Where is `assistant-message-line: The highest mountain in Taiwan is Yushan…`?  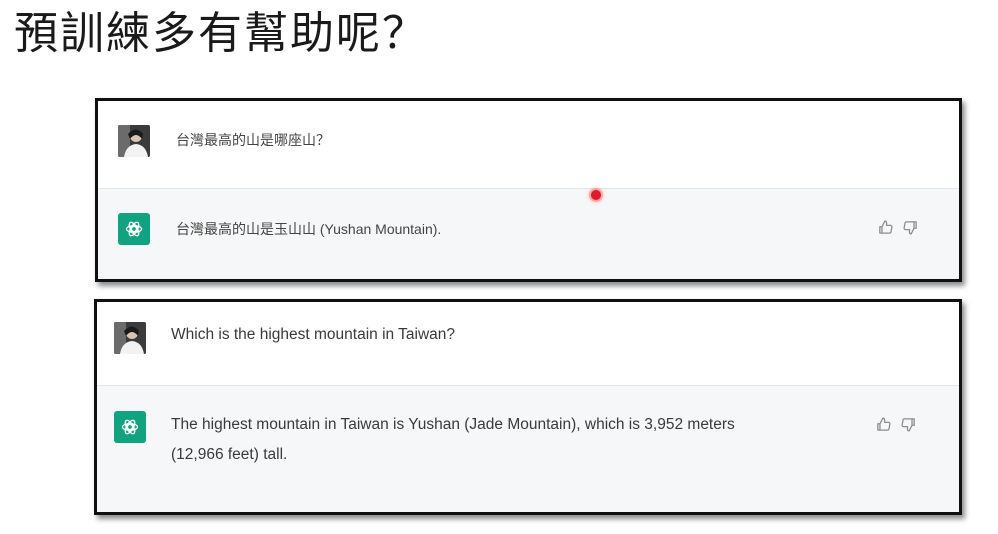 assistant-message-line: The highest mountain in Taiwan is Yushan… is located at coordinates (453, 424).